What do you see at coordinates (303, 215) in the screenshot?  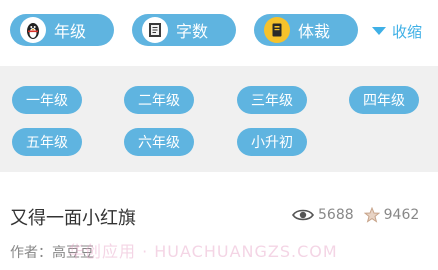 I see `eye-icon` at bounding box center [303, 215].